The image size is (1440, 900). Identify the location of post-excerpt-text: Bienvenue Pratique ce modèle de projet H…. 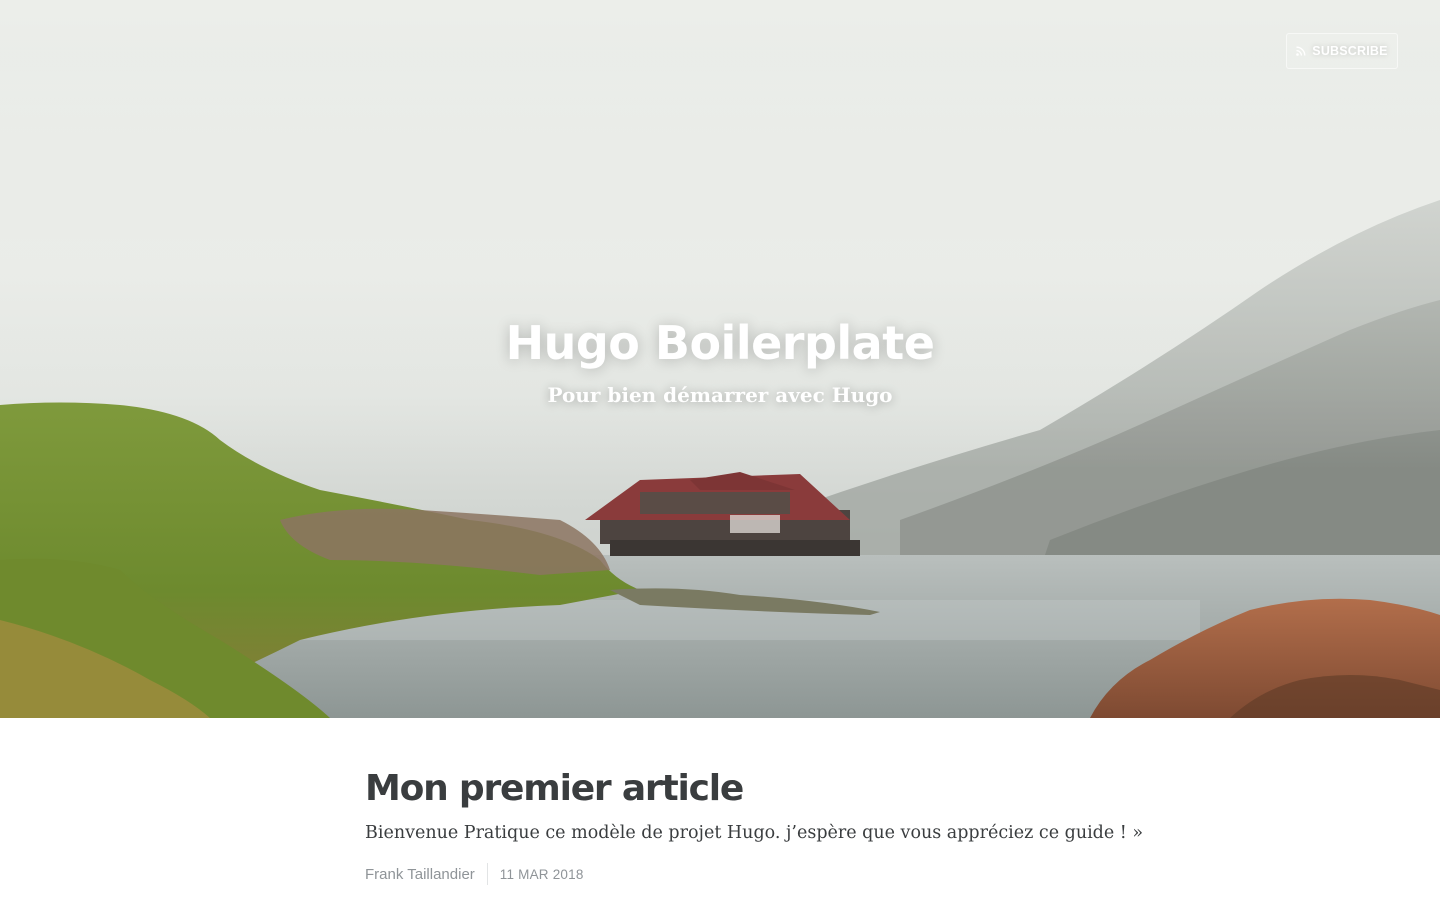
(746, 833).